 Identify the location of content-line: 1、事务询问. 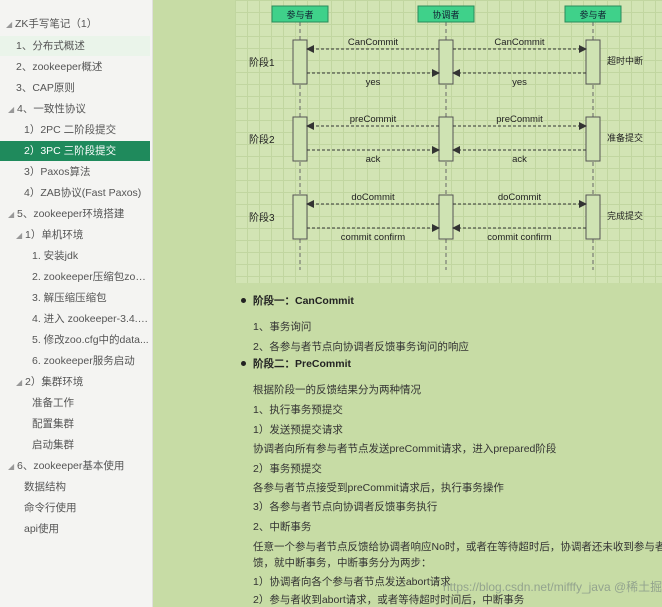
(282, 327).